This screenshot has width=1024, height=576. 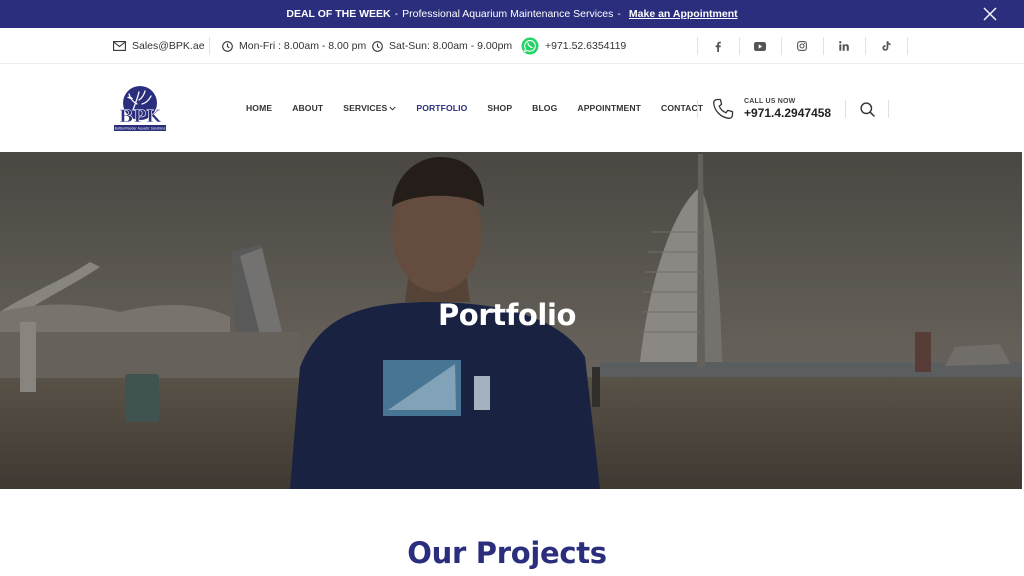 I want to click on instagram-link, so click(x=802, y=46).